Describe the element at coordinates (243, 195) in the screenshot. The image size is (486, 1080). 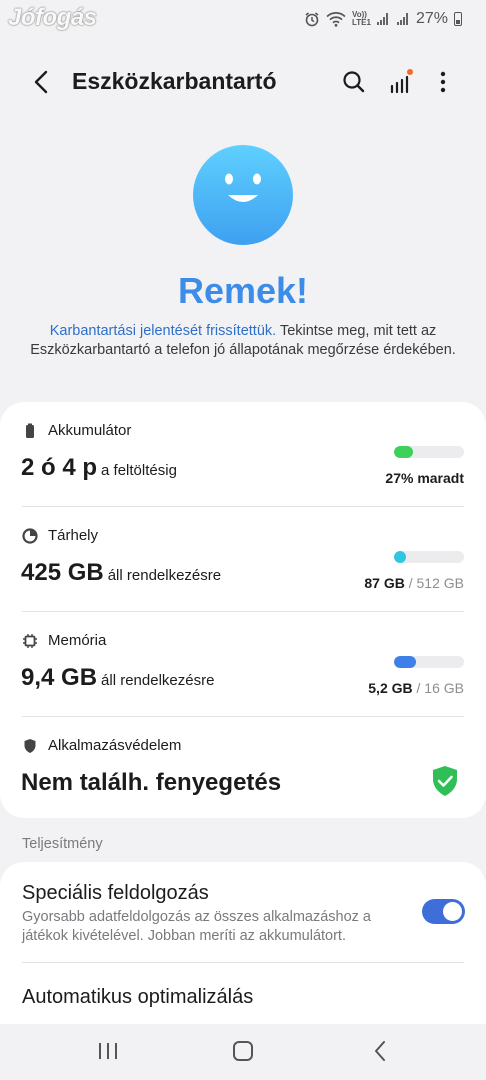
I see `smiley-face-icon` at that location.